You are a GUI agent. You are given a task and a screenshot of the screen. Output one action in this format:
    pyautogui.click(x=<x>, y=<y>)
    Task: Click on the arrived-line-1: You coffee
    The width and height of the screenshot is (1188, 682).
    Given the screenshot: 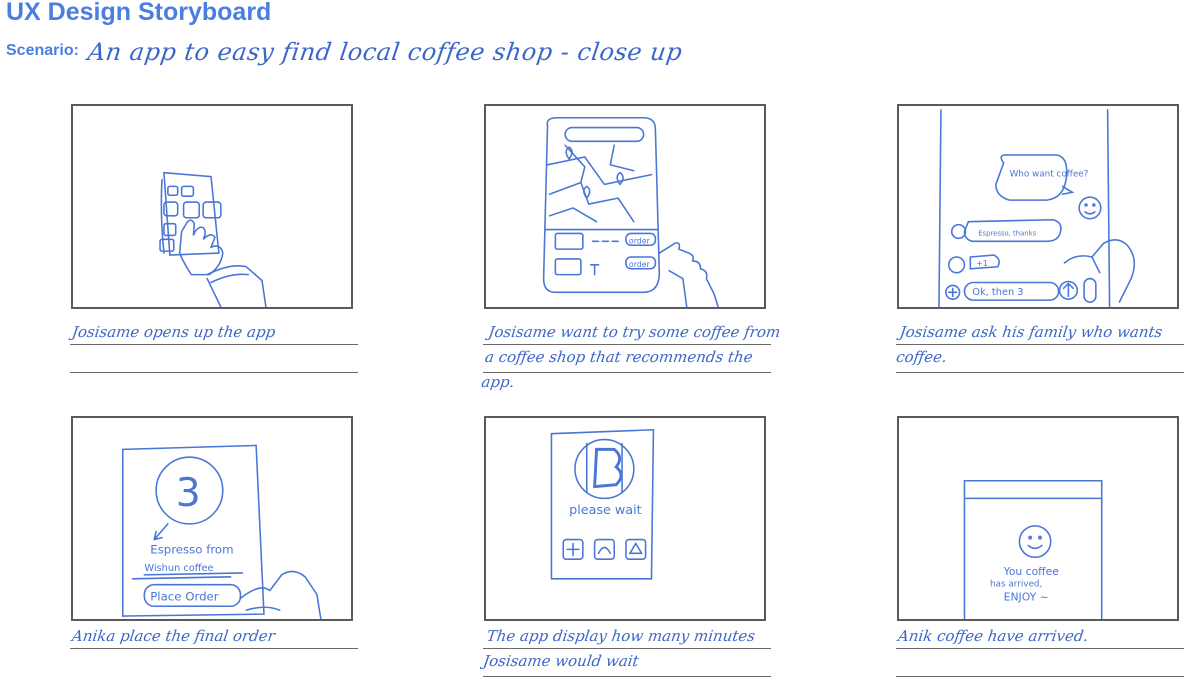 What is the action you would take?
    pyautogui.click(x=1031, y=571)
    